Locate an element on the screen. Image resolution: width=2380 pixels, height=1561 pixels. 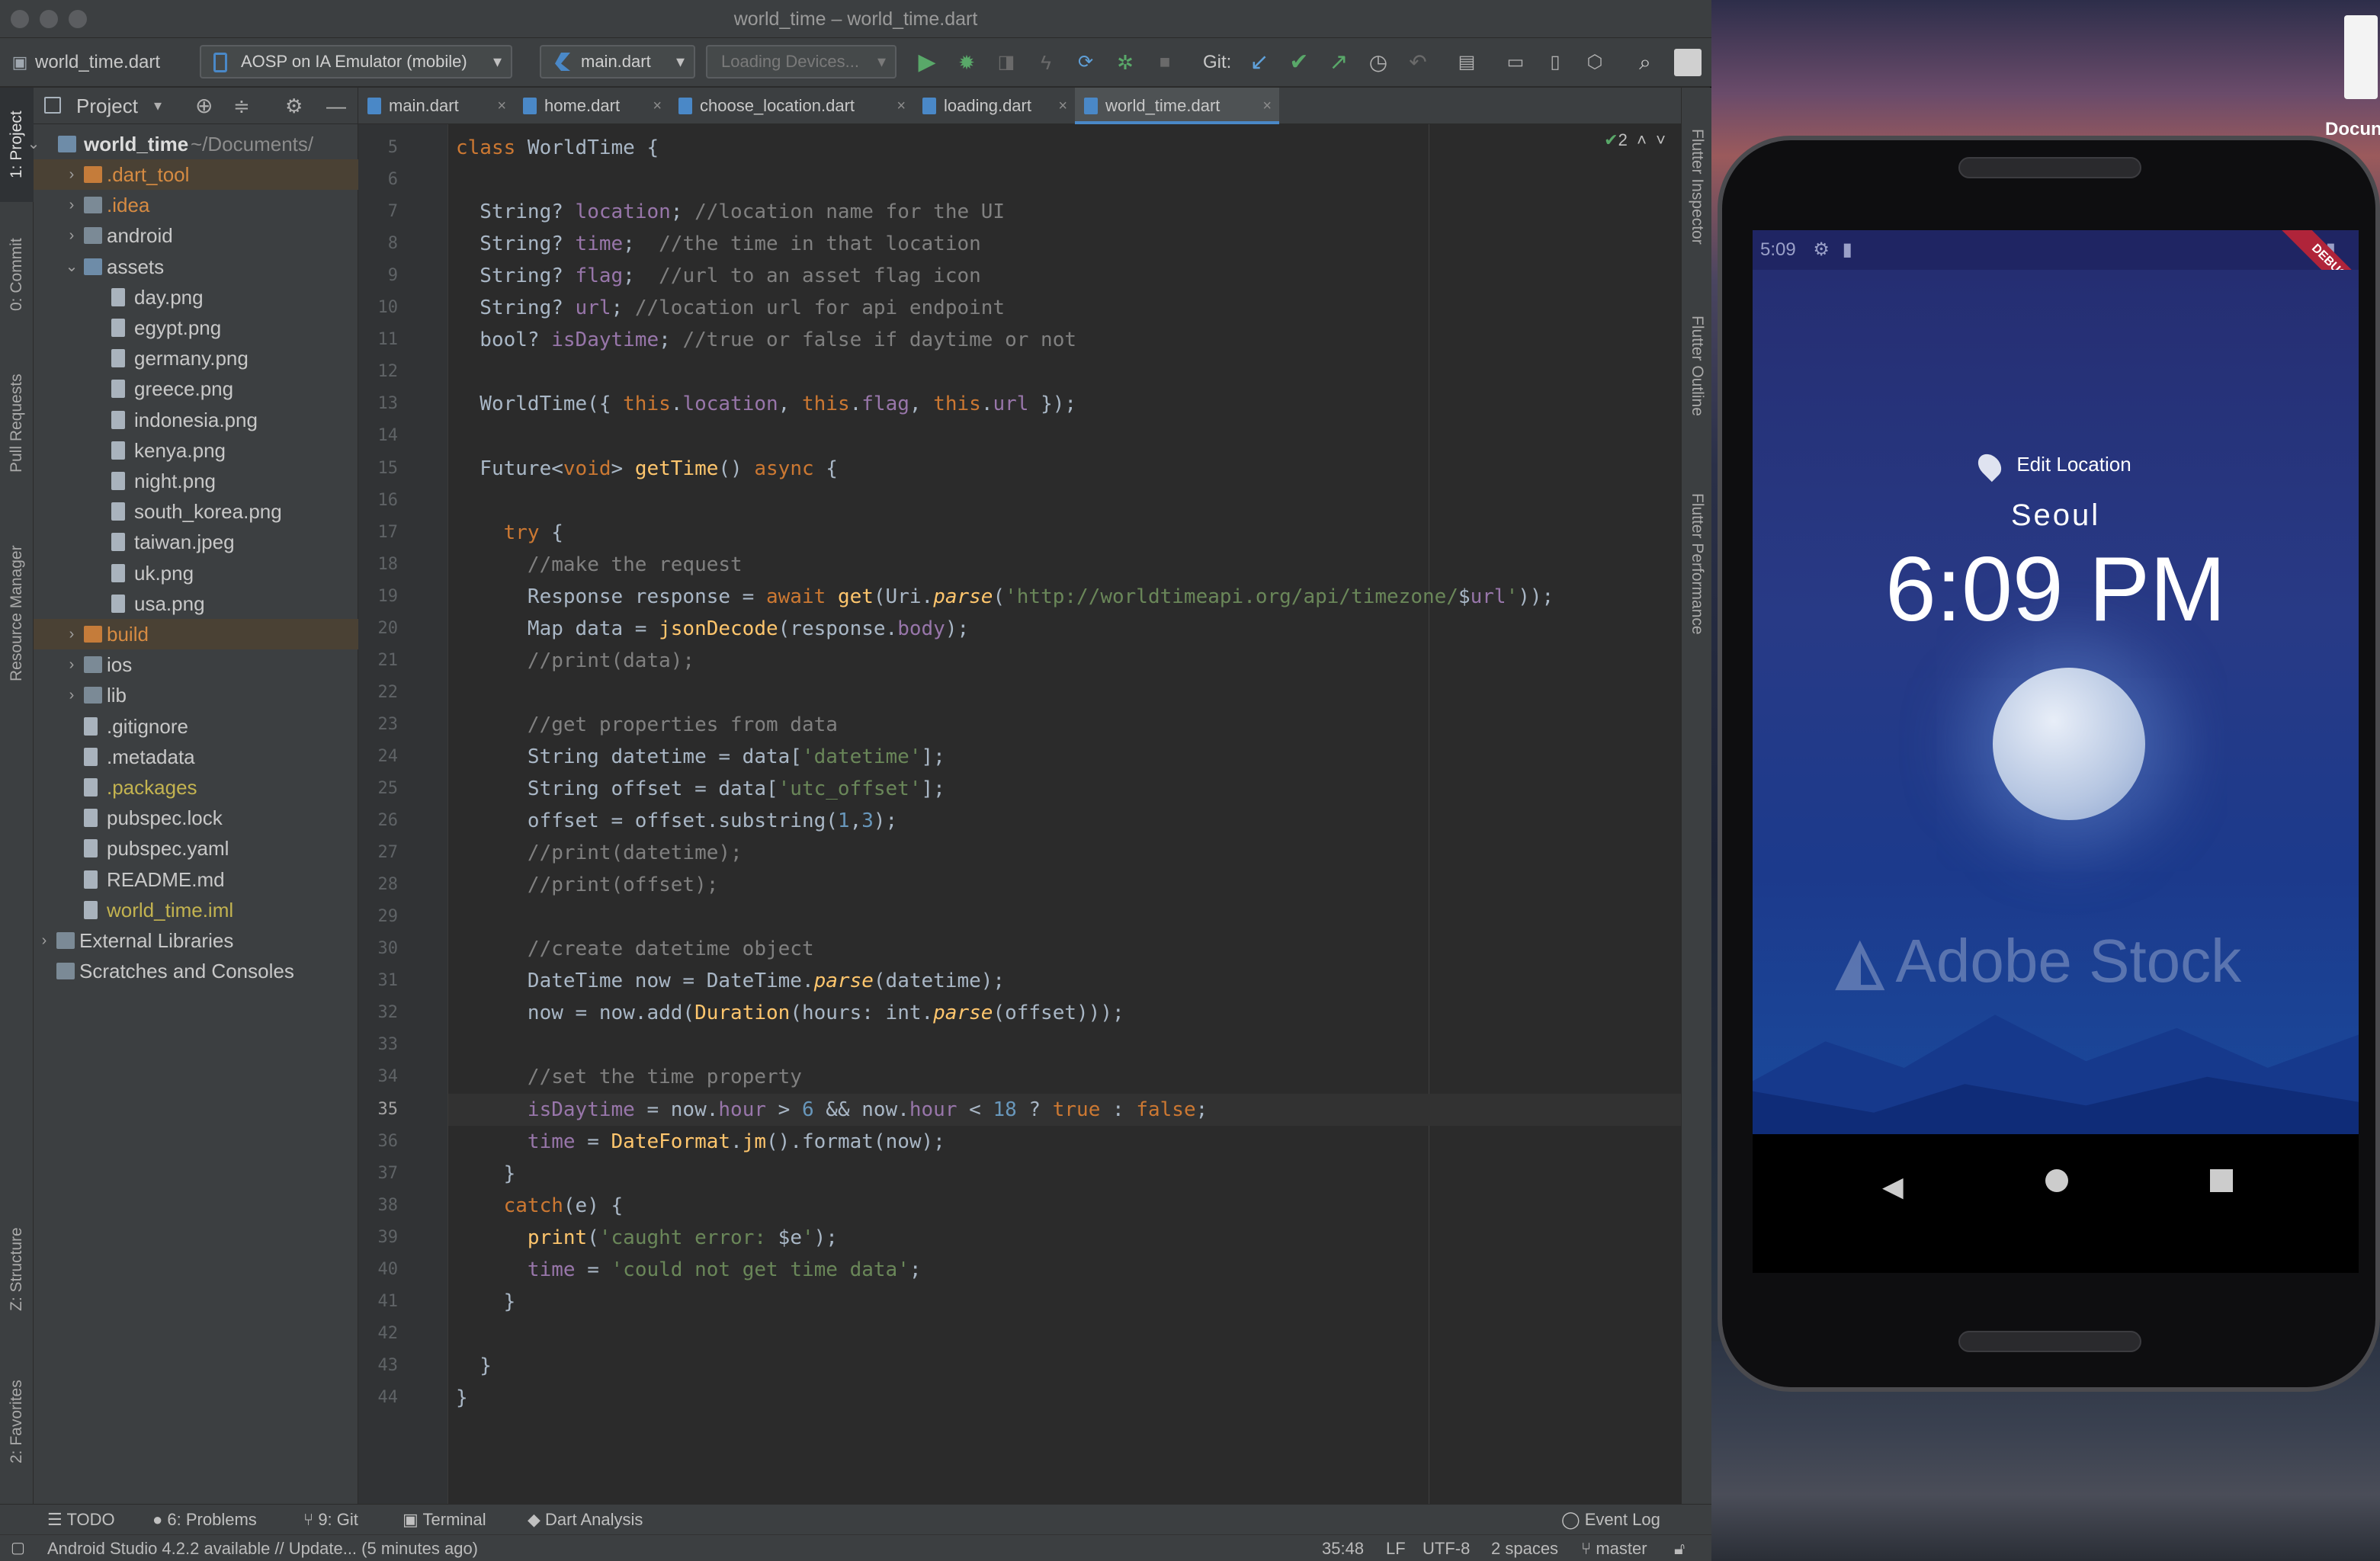
tool-todo: ☰ TODO is located at coordinates (81, 1520).